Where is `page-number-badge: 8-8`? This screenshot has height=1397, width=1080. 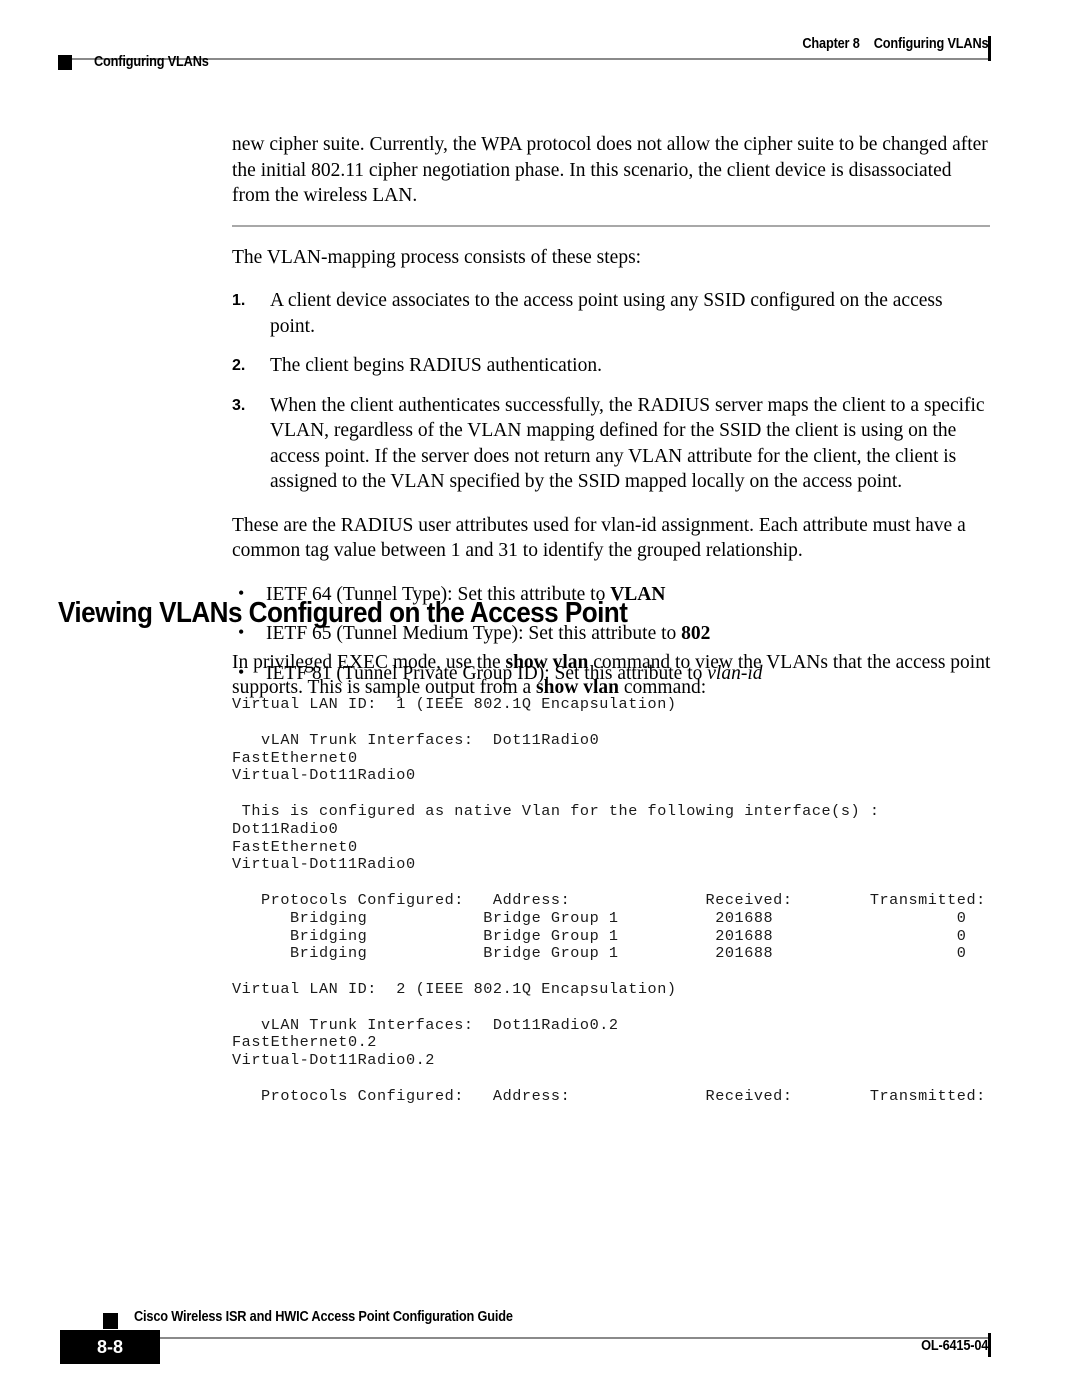
page-number-badge: 8-8 is located at coordinates (110, 1347).